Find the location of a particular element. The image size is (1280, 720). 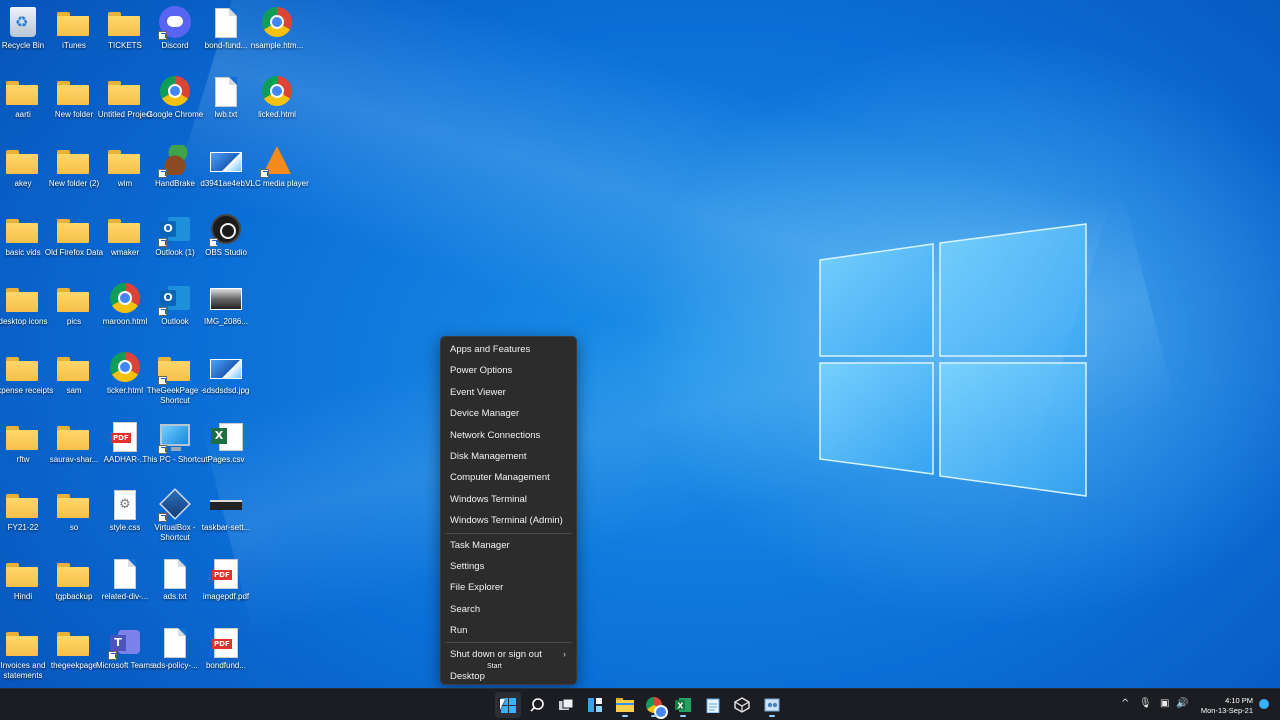

desktop-icon: sdsdsdsd.jpg is located at coordinates (226, 380).